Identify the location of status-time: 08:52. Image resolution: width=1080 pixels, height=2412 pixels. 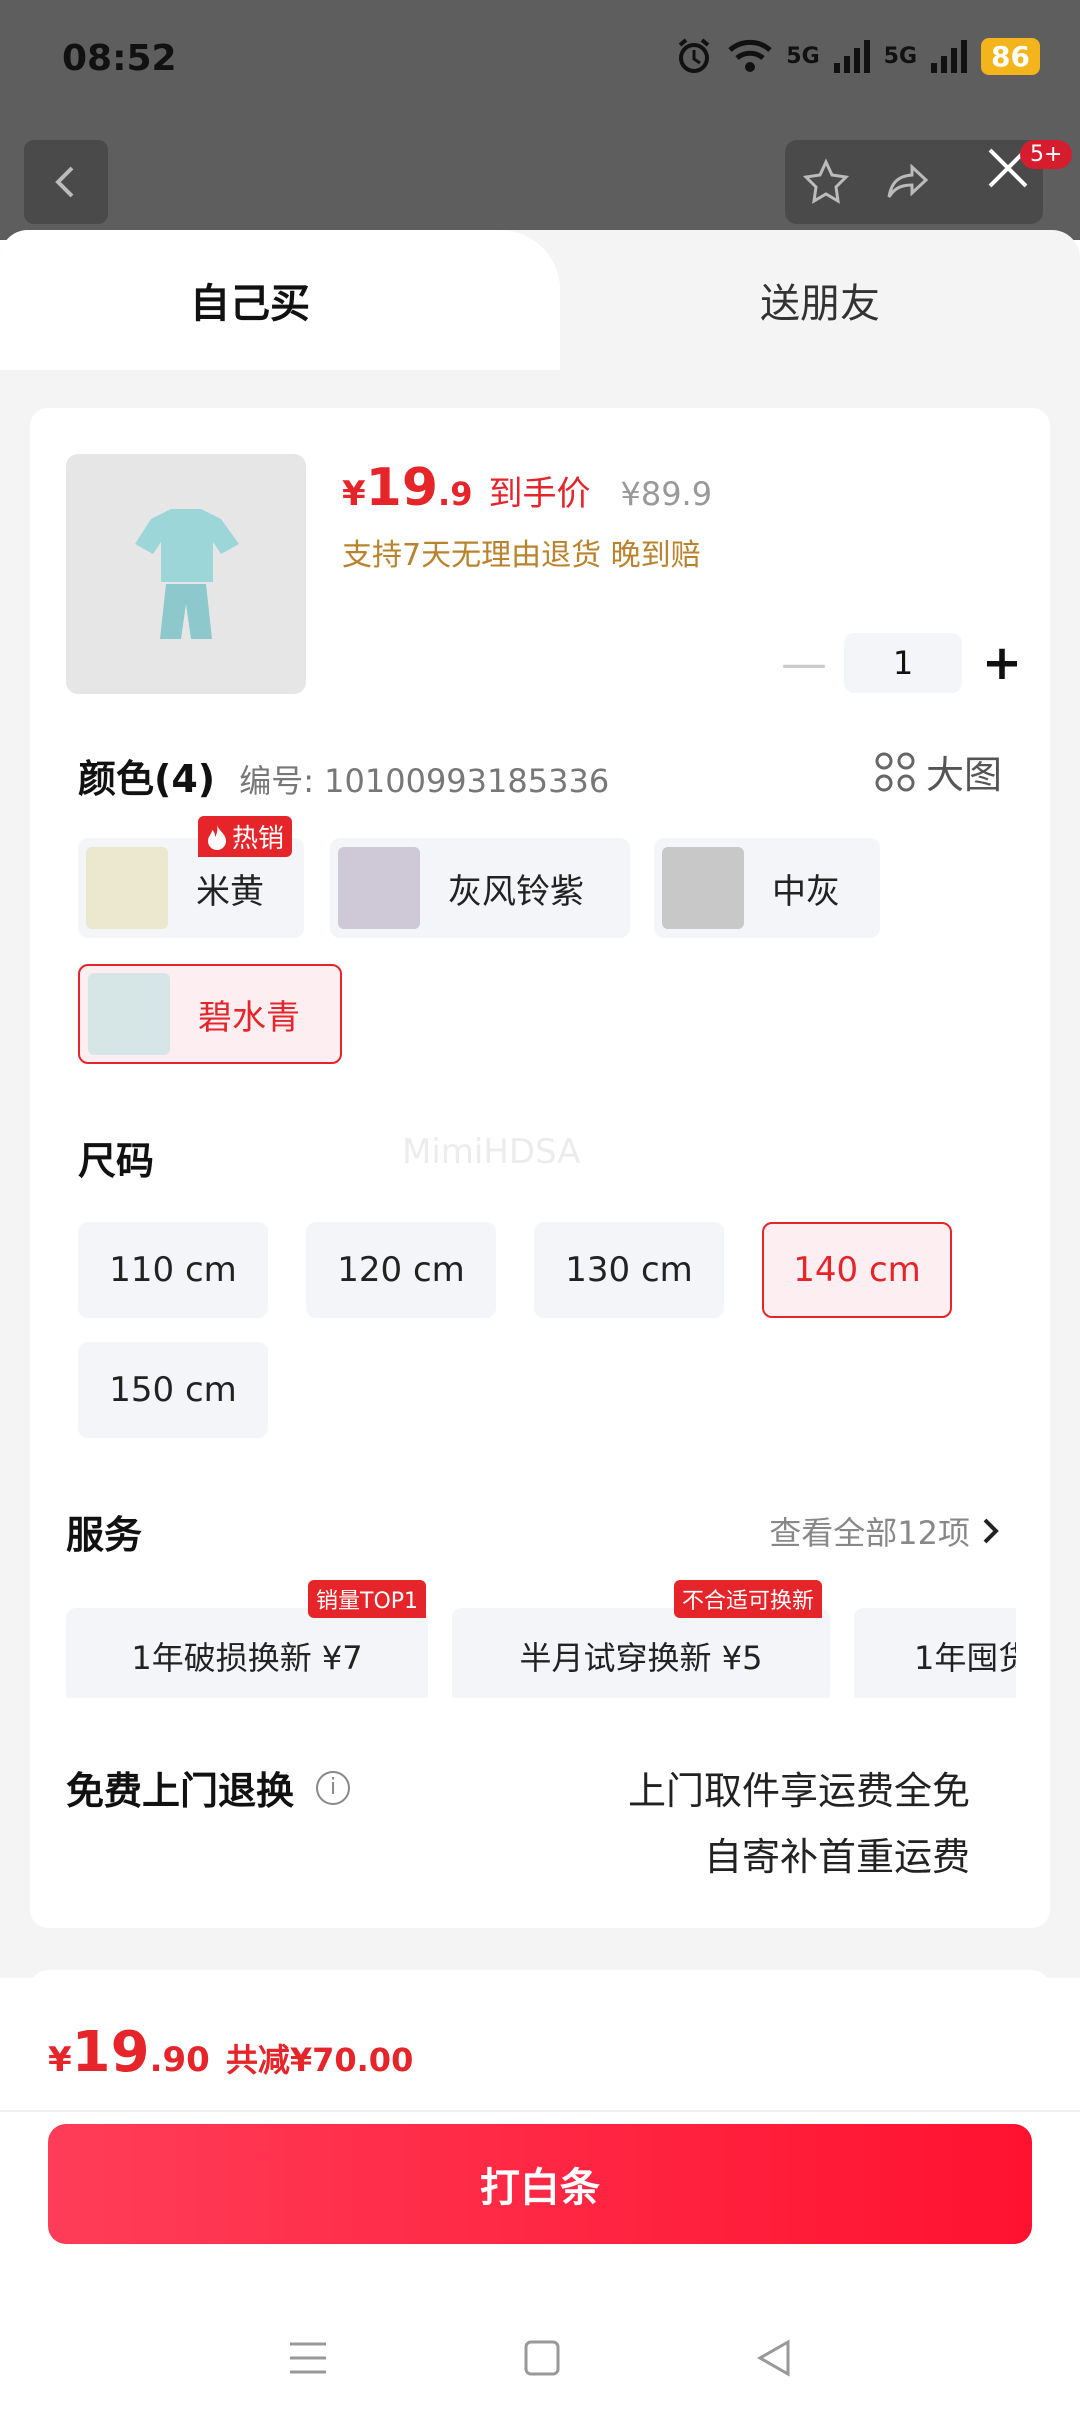
(119, 58).